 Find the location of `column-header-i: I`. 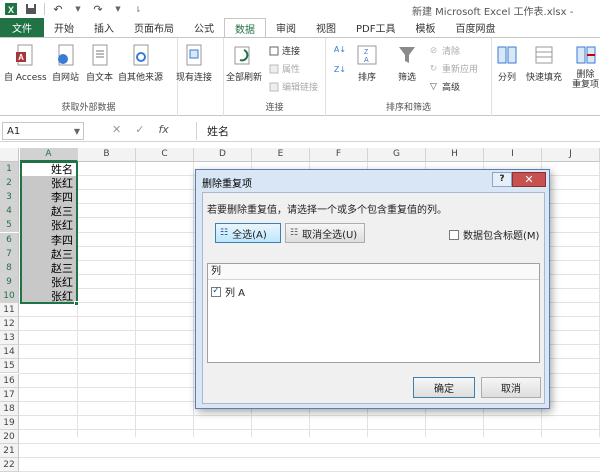

column-header-i: I is located at coordinates (513, 155).